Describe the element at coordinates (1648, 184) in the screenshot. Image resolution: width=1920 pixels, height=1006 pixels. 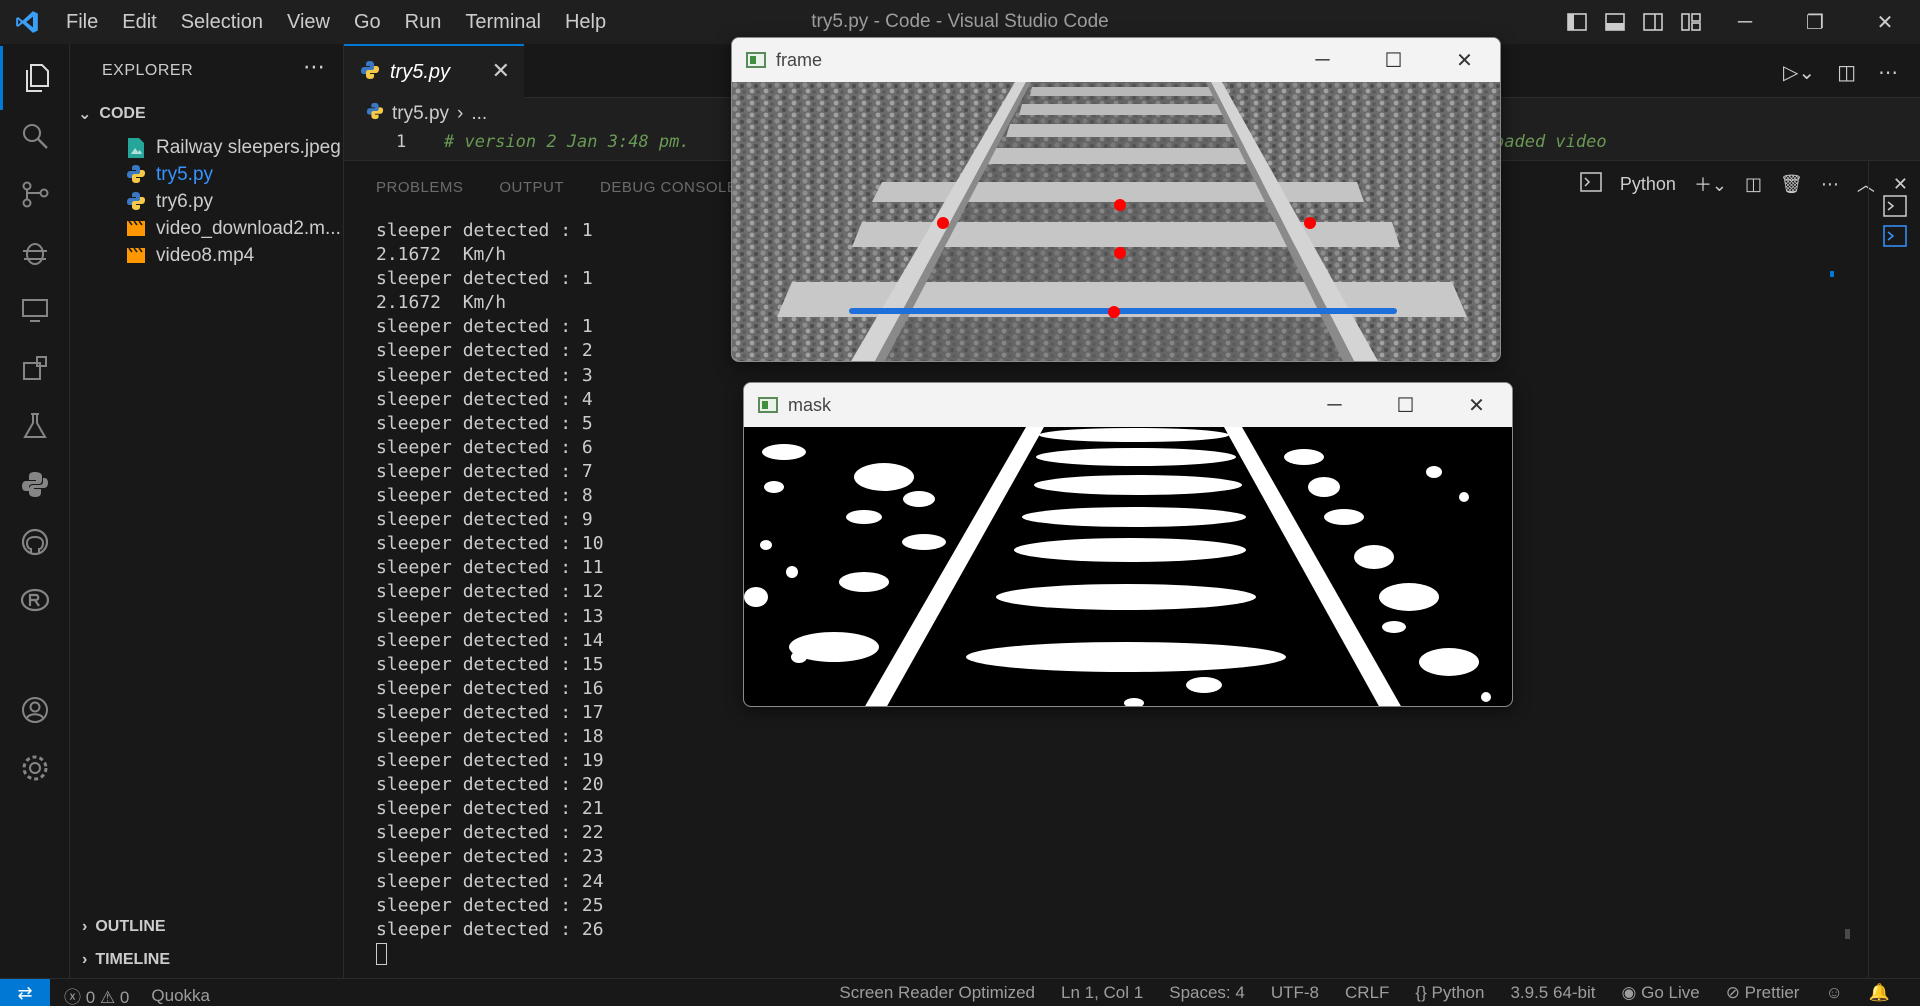
I see `terminal-name: Python` at that location.